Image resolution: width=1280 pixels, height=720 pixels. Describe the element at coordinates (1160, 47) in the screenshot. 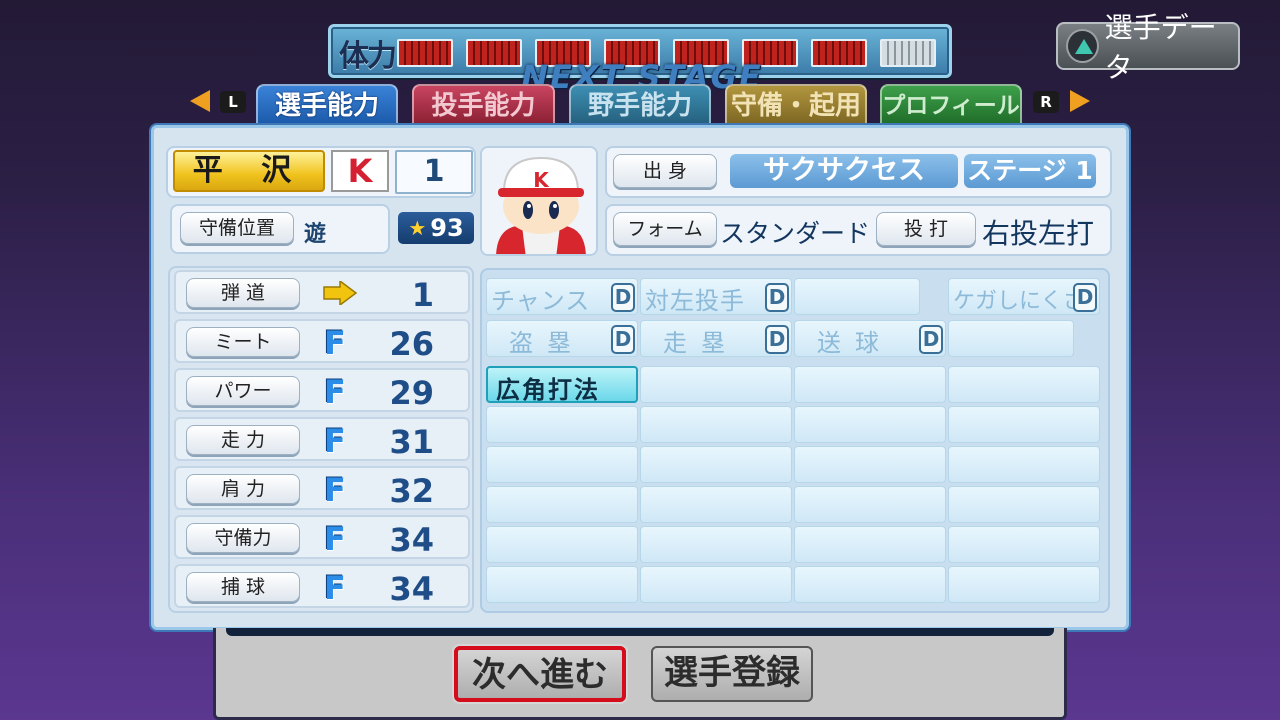

I see `player-data-label: 選手データ` at that location.